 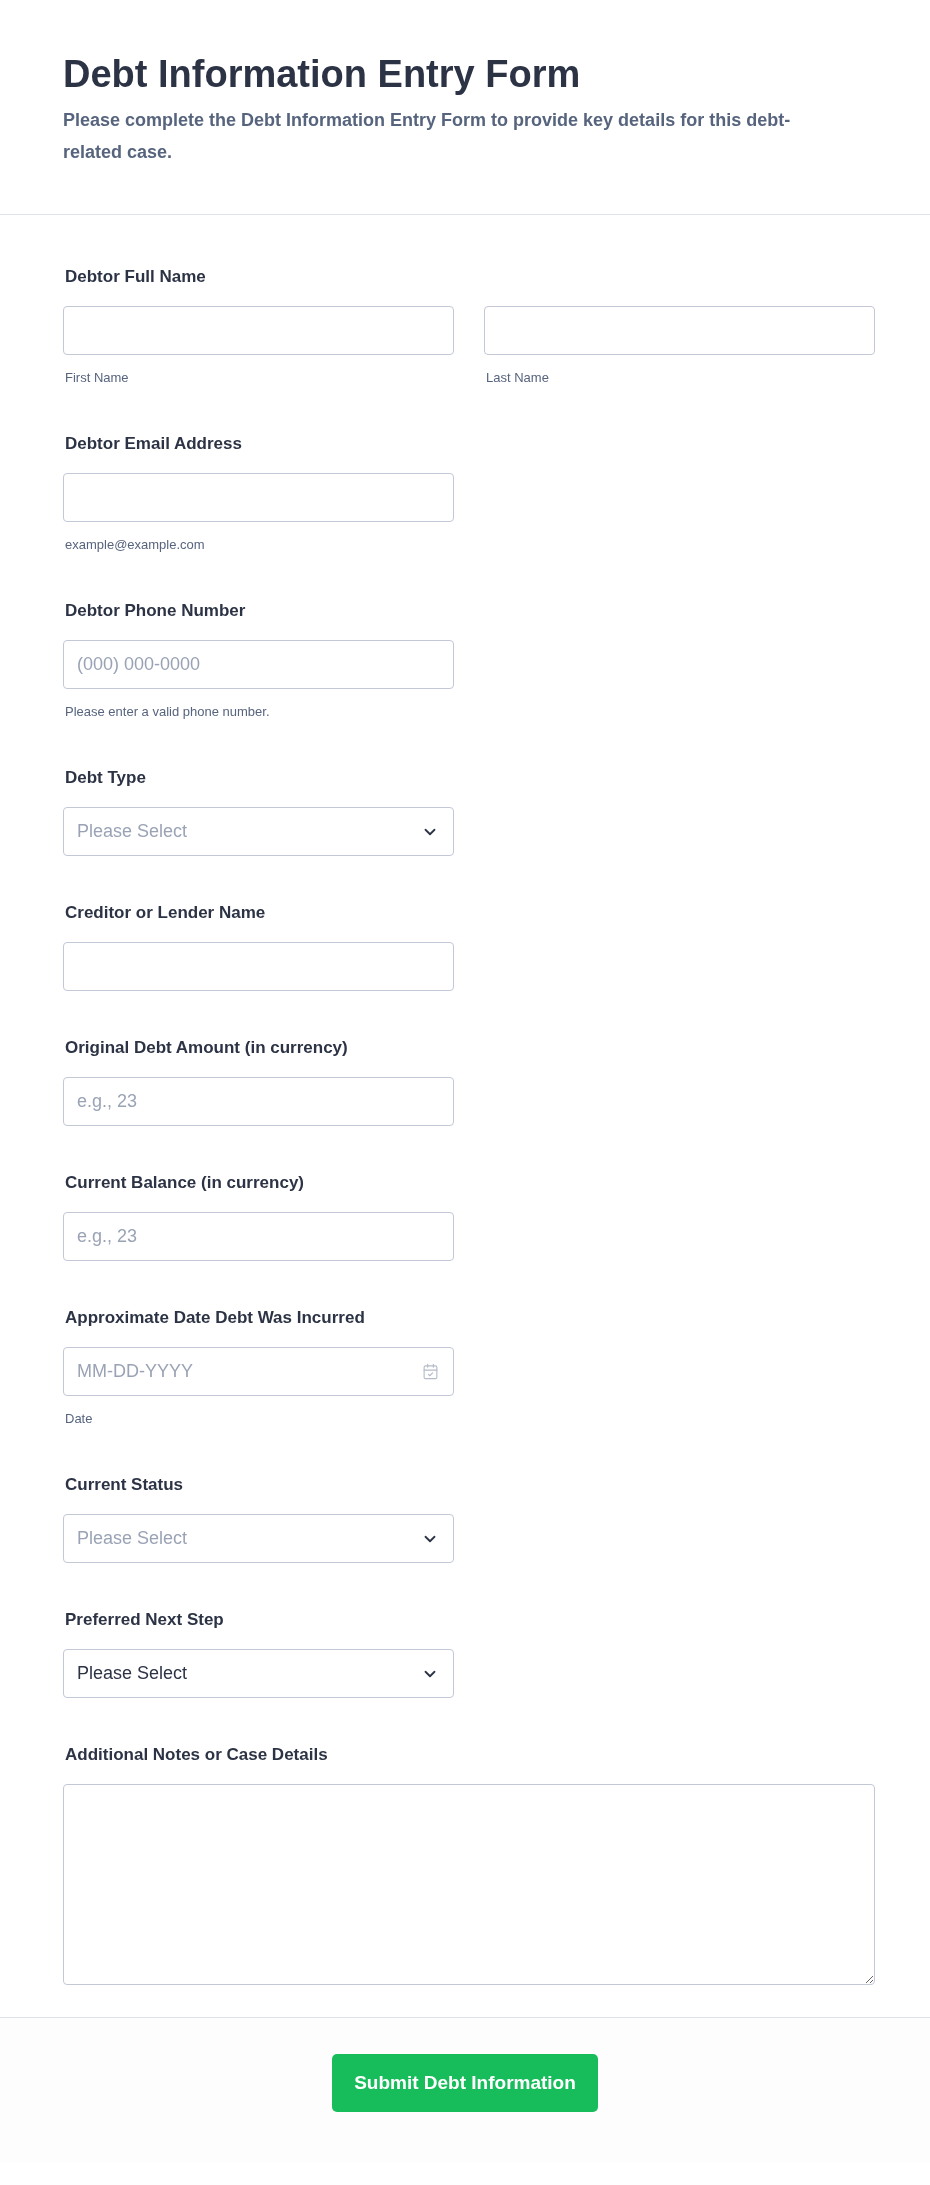 I want to click on field-label: Debt Type, so click(x=105, y=778).